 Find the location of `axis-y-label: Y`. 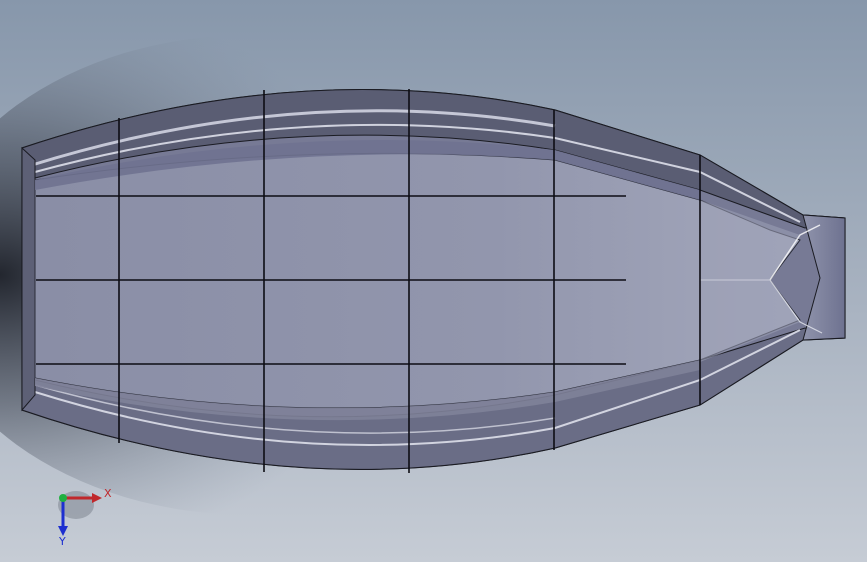

axis-y-label: Y is located at coordinates (62, 541).